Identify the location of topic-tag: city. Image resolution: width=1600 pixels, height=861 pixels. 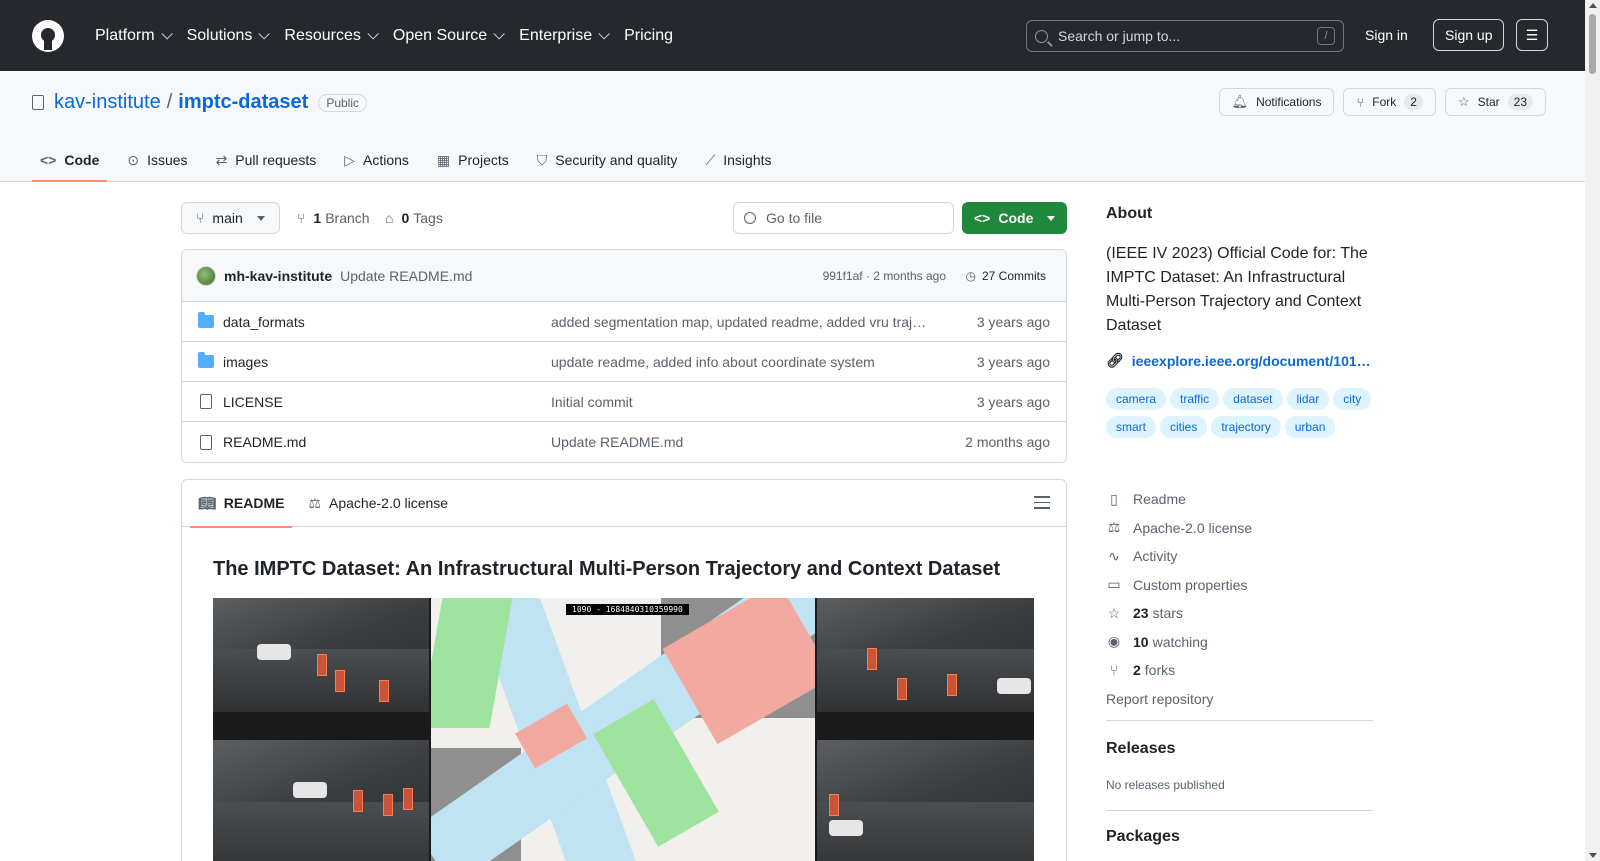
(1352, 399).